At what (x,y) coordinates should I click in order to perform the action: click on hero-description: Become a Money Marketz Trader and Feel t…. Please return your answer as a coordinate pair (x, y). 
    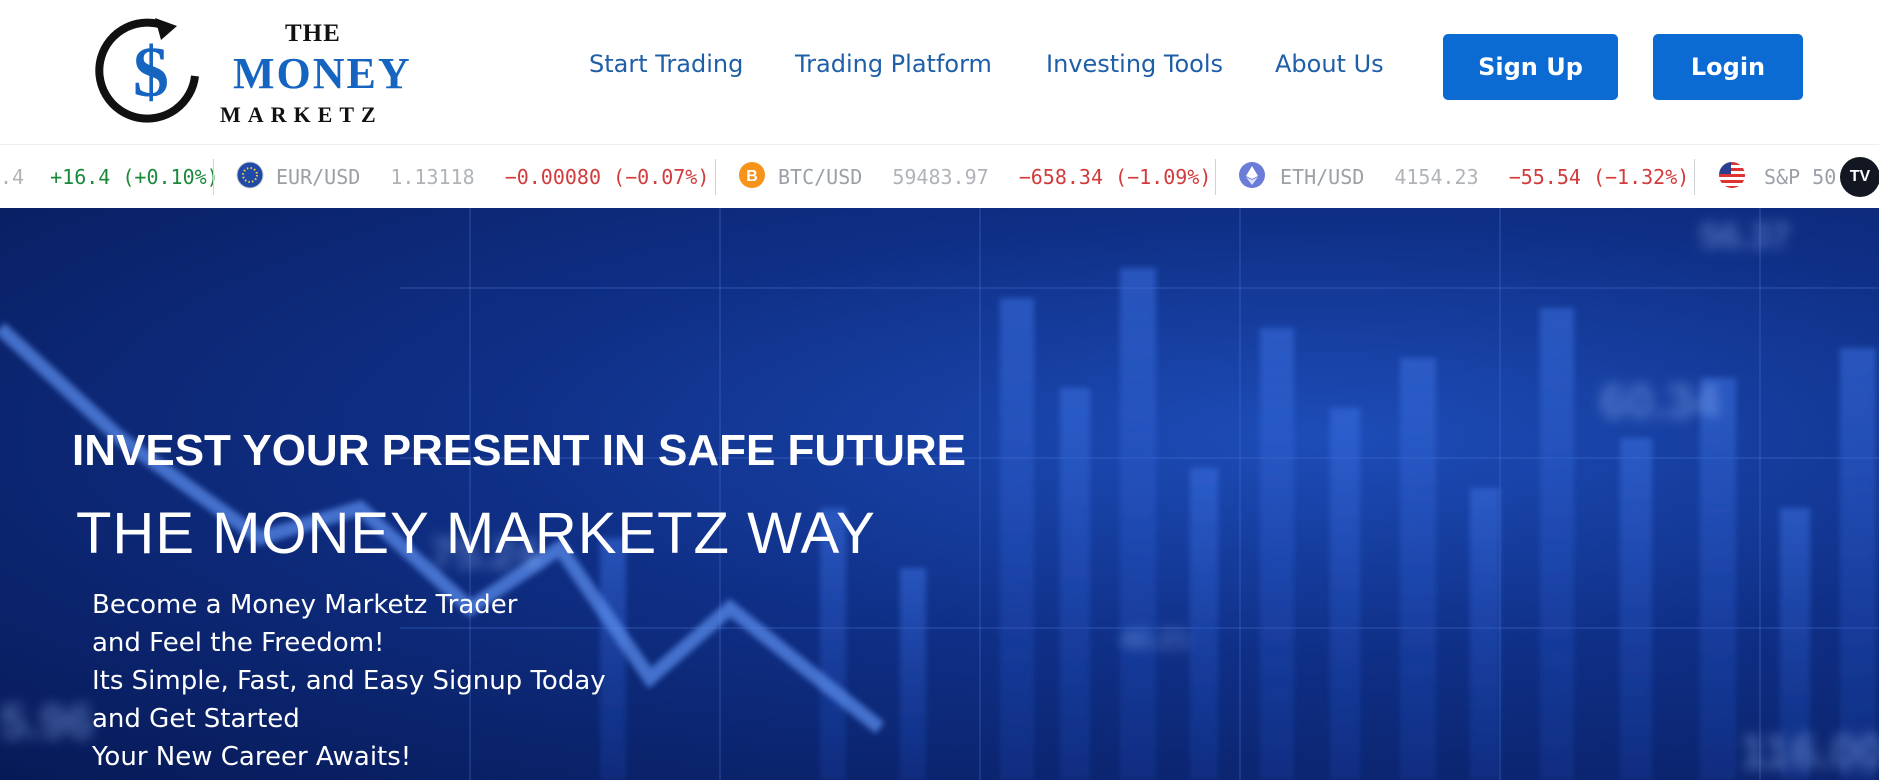
    Looking at the image, I should click on (349, 681).